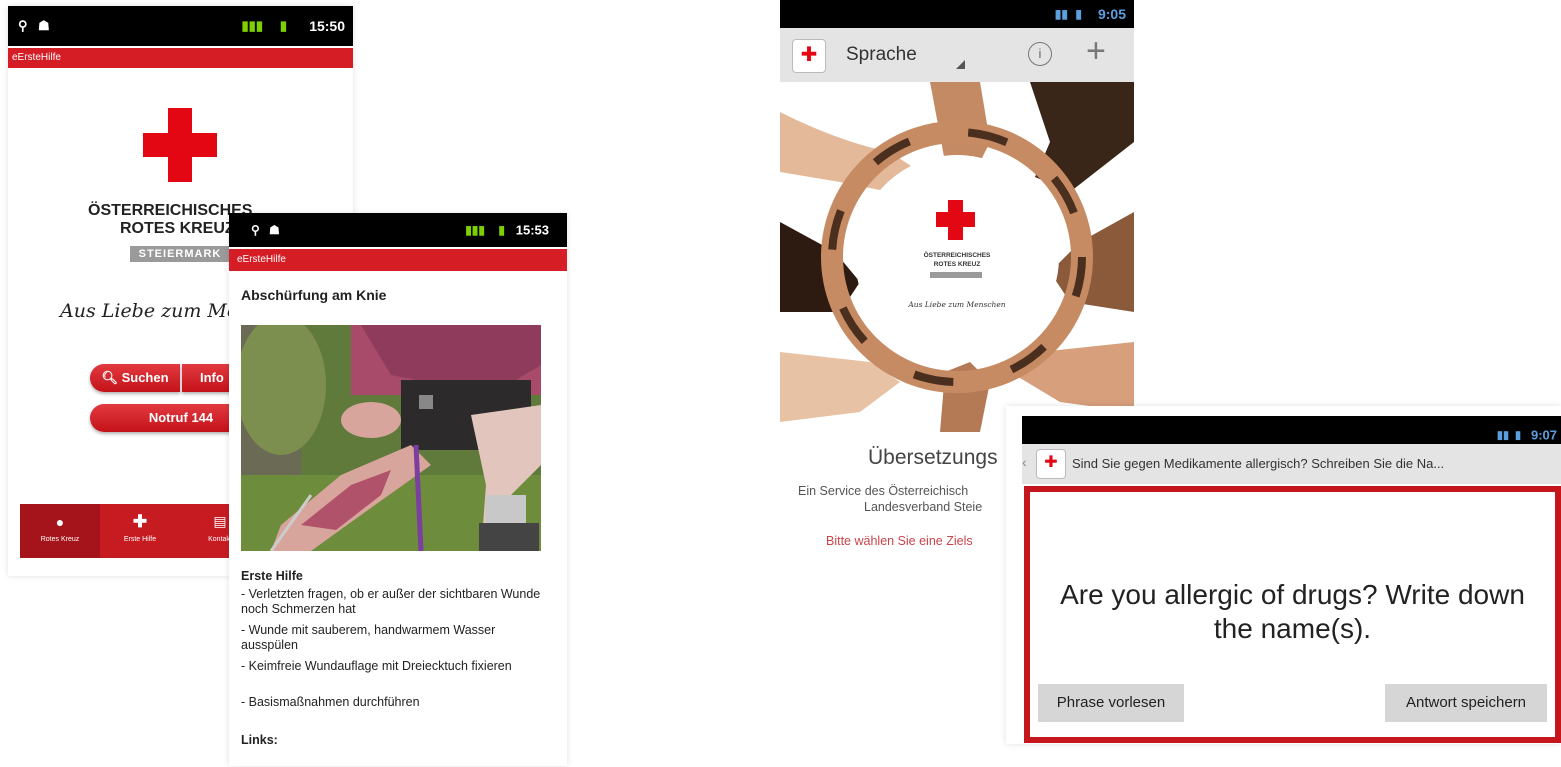 This screenshot has height=767, width=1561. What do you see at coordinates (259, 740) in the screenshot?
I see `links-label: Links:` at bounding box center [259, 740].